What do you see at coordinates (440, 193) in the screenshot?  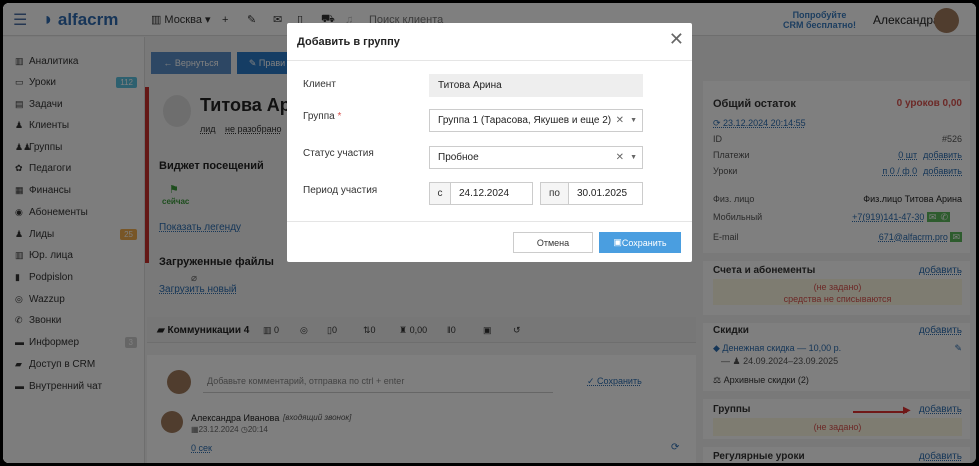 I see `from-prefix: с` at bounding box center [440, 193].